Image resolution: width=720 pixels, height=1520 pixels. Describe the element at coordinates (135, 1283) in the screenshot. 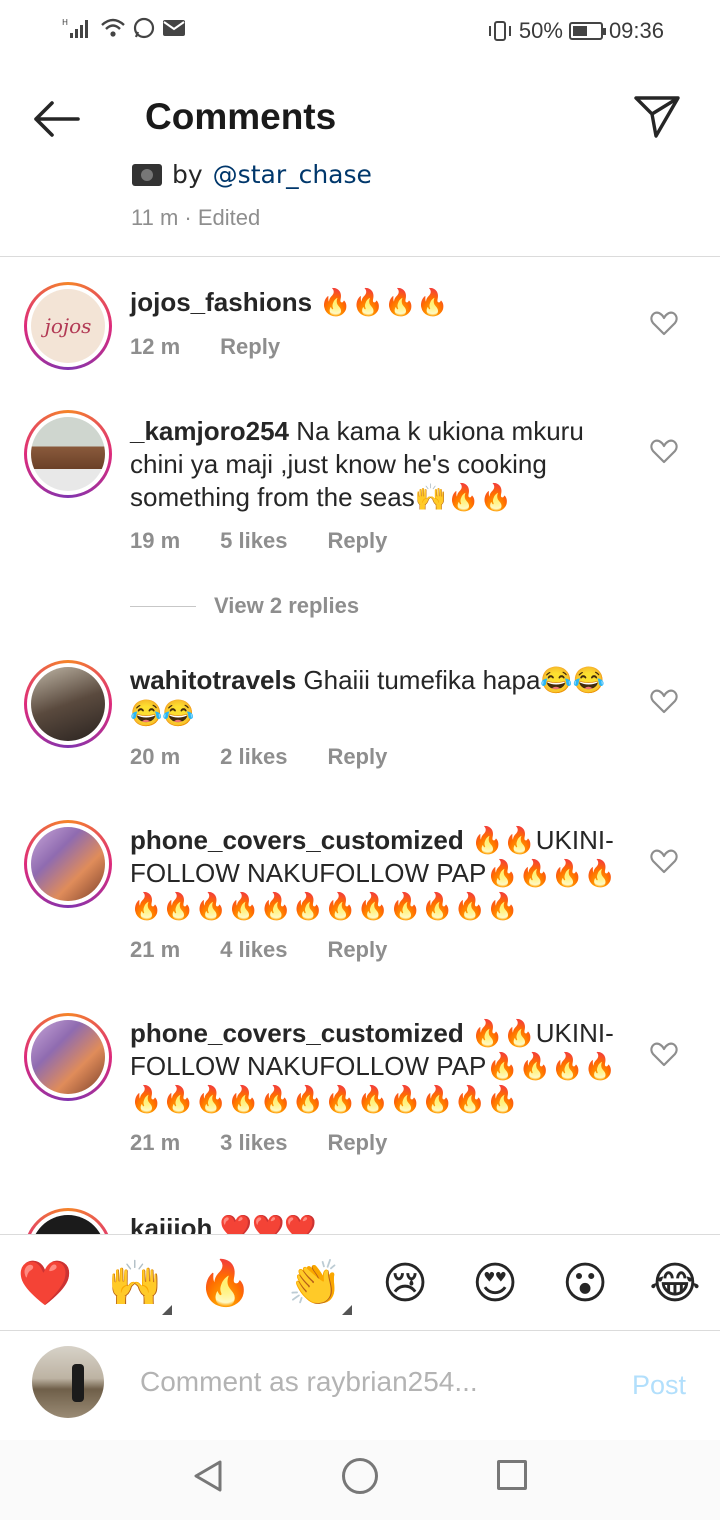

I see `raising-hands-icon: 🙌` at that location.